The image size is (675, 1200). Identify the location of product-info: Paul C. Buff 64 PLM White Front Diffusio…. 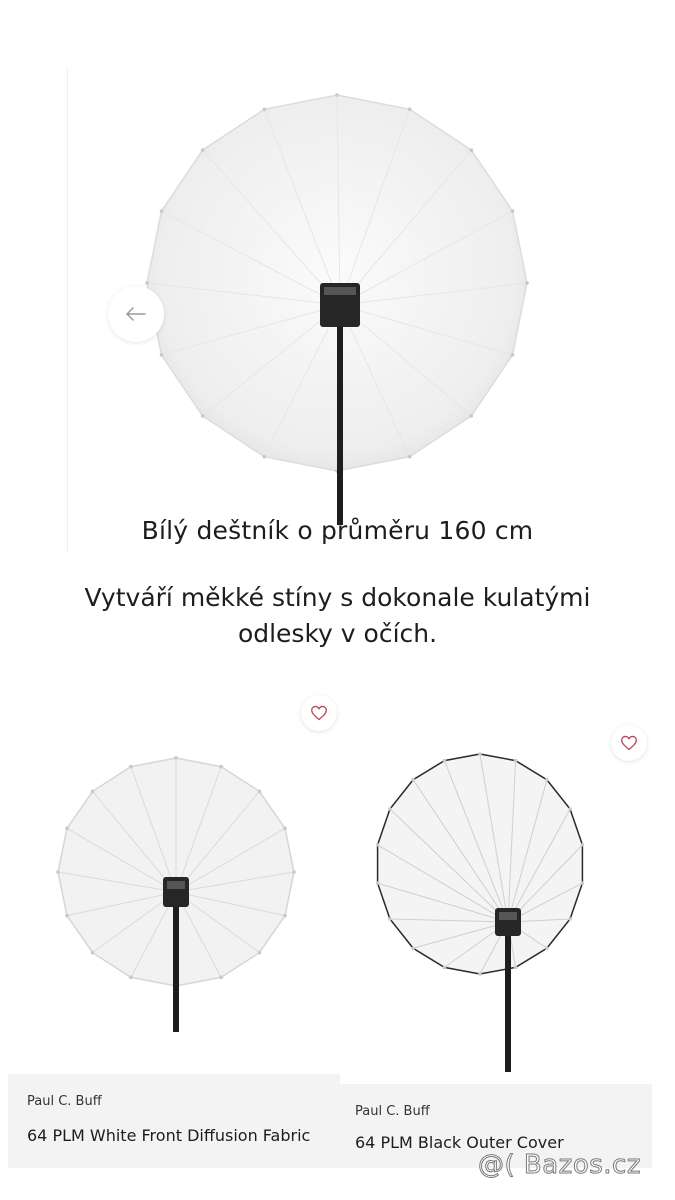
(174, 1121).